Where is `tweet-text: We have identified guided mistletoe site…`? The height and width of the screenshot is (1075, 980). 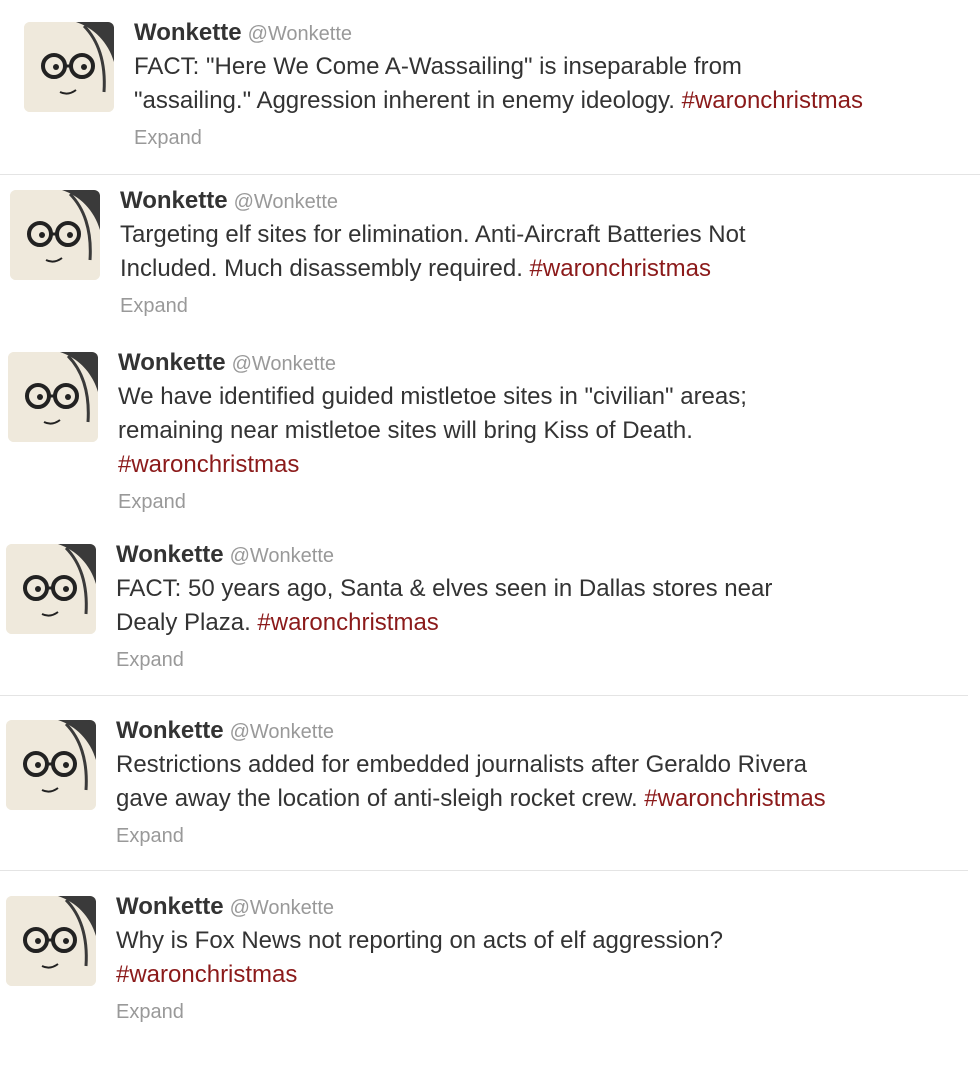
tweet-text: We have identified guided mistletoe site… is located at coordinates (432, 430).